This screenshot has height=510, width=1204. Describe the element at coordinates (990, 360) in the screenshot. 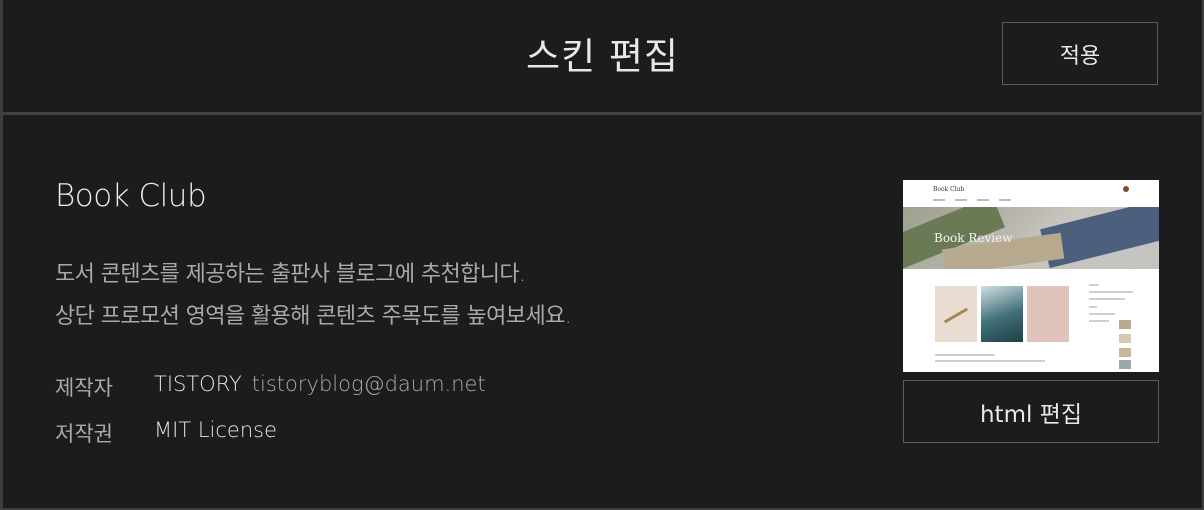

I see `preview-text-lines` at that location.